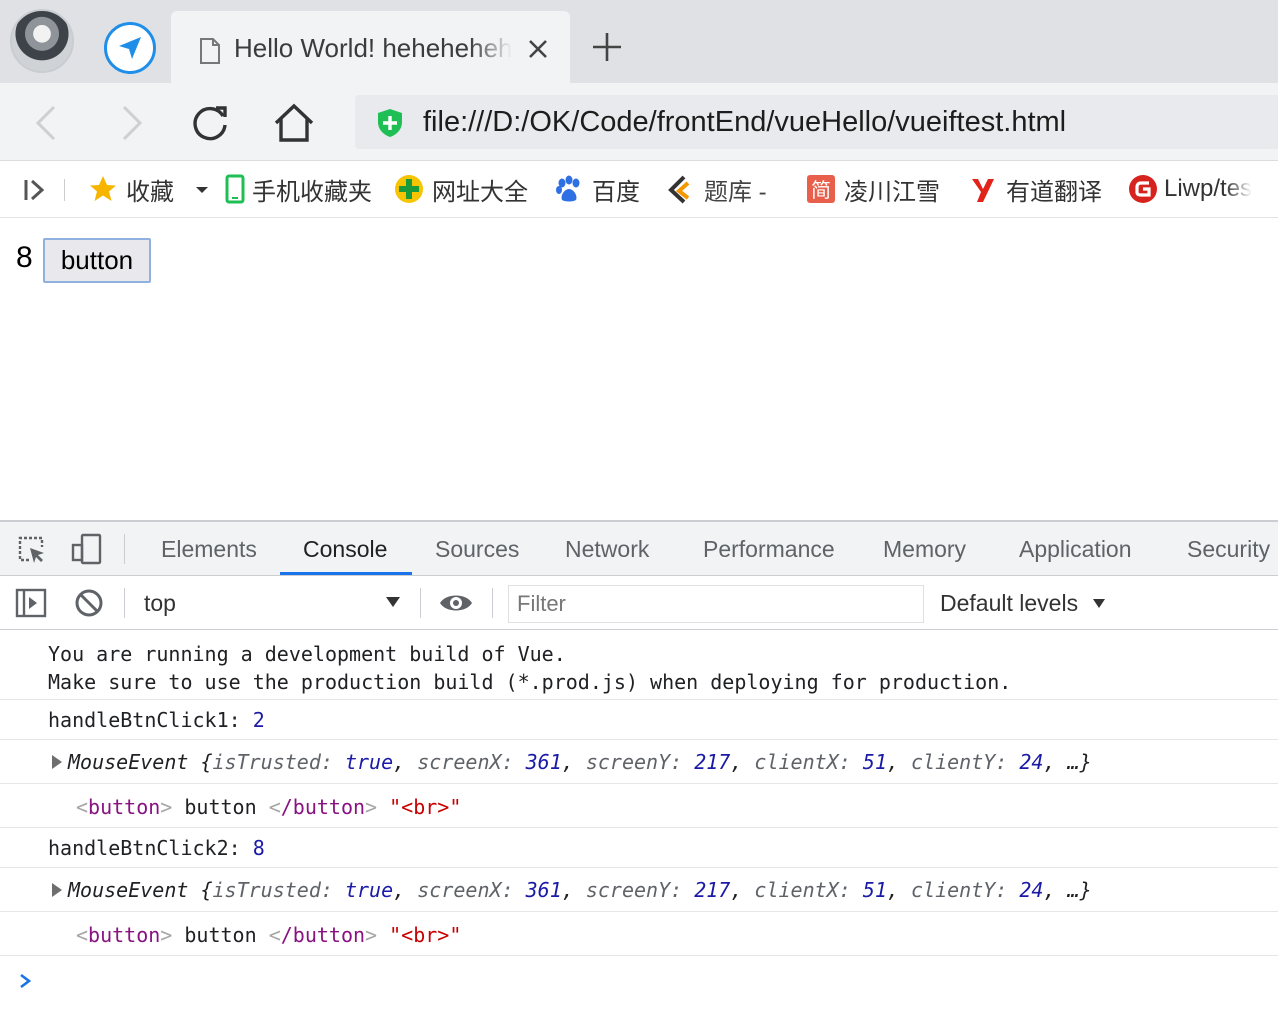  I want to click on inspect-element-icon, so click(32, 550).